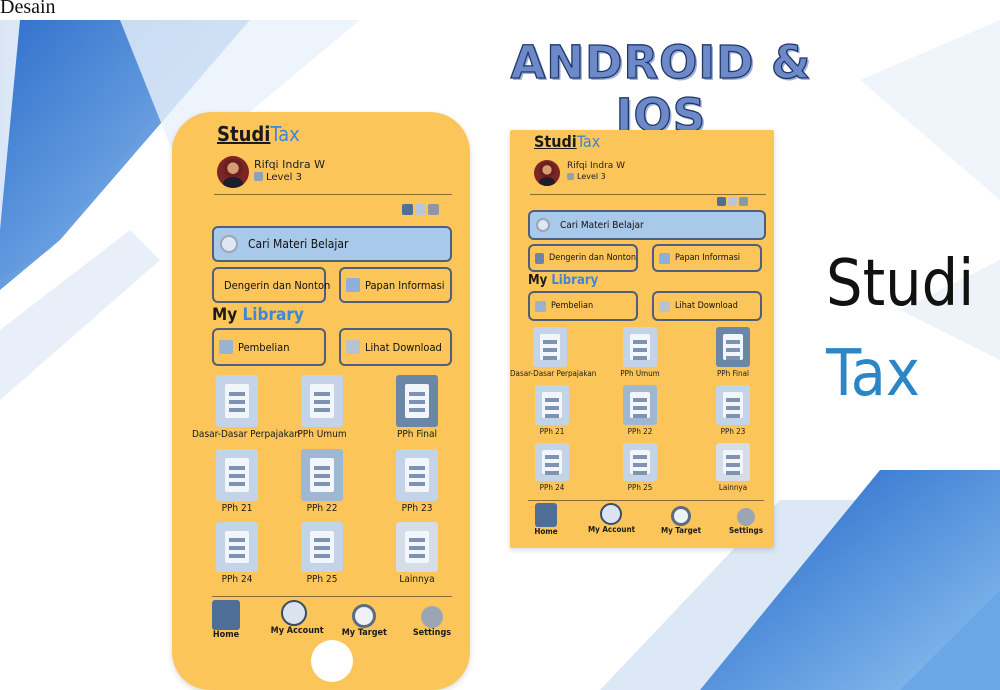 The height and width of the screenshot is (690, 1000). What do you see at coordinates (237, 401) in the screenshot?
I see `clipboard-icon` at bounding box center [237, 401].